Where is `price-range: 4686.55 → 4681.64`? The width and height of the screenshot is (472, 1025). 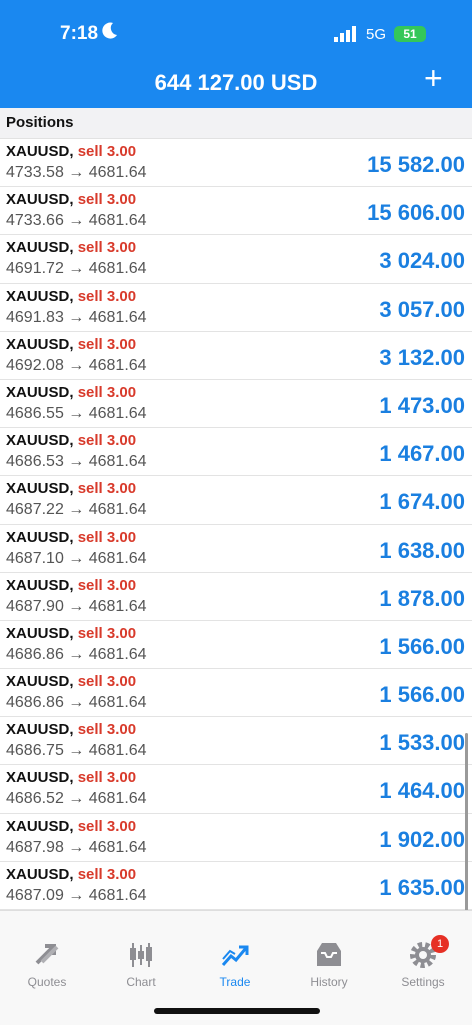 price-range: 4686.55 → 4681.64 is located at coordinates (76, 413).